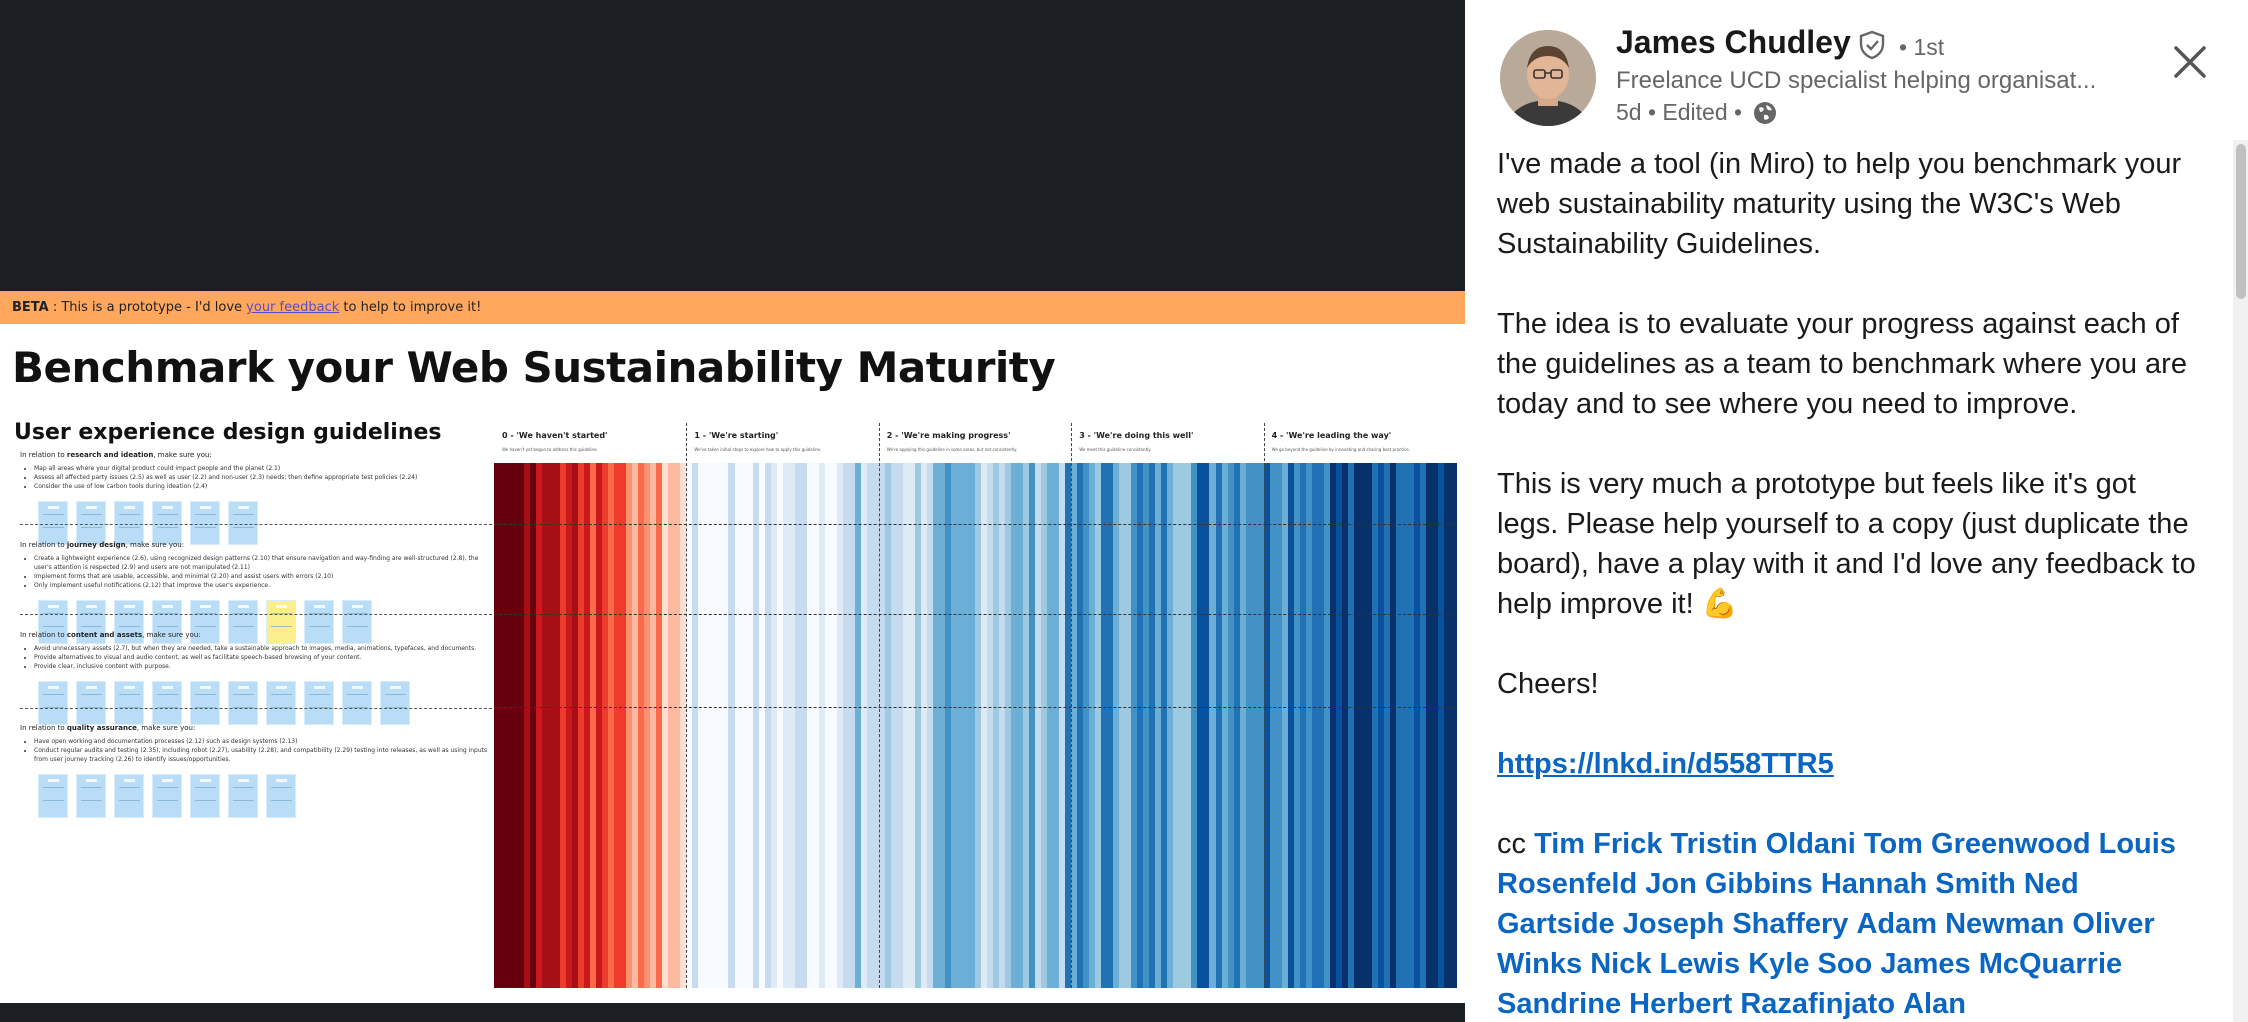 The width and height of the screenshot is (2248, 1022). I want to click on avatar, so click(1548, 78).